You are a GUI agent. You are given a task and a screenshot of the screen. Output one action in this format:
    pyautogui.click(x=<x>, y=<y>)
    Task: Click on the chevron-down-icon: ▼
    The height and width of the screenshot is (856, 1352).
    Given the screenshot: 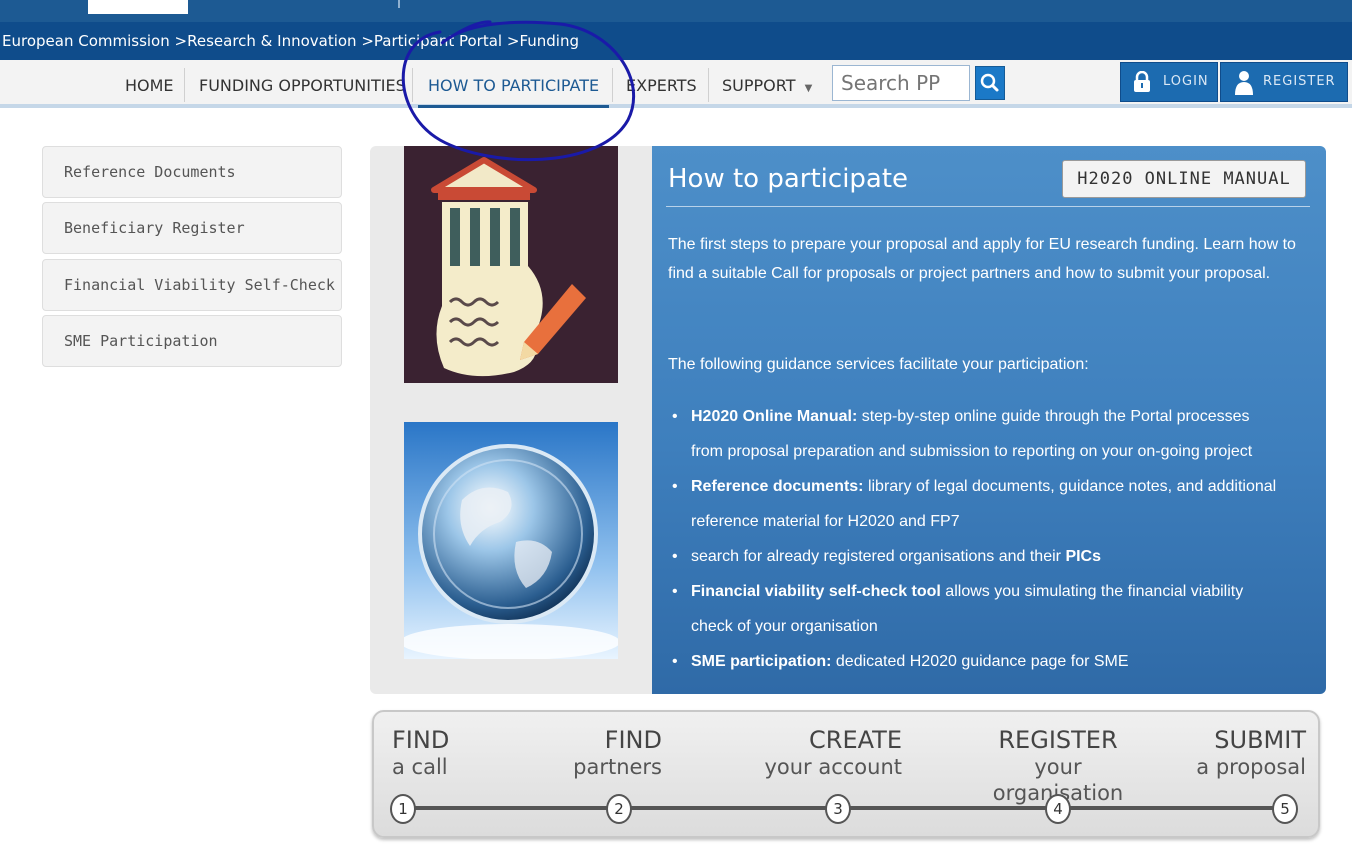 What is the action you would take?
    pyautogui.click(x=808, y=88)
    